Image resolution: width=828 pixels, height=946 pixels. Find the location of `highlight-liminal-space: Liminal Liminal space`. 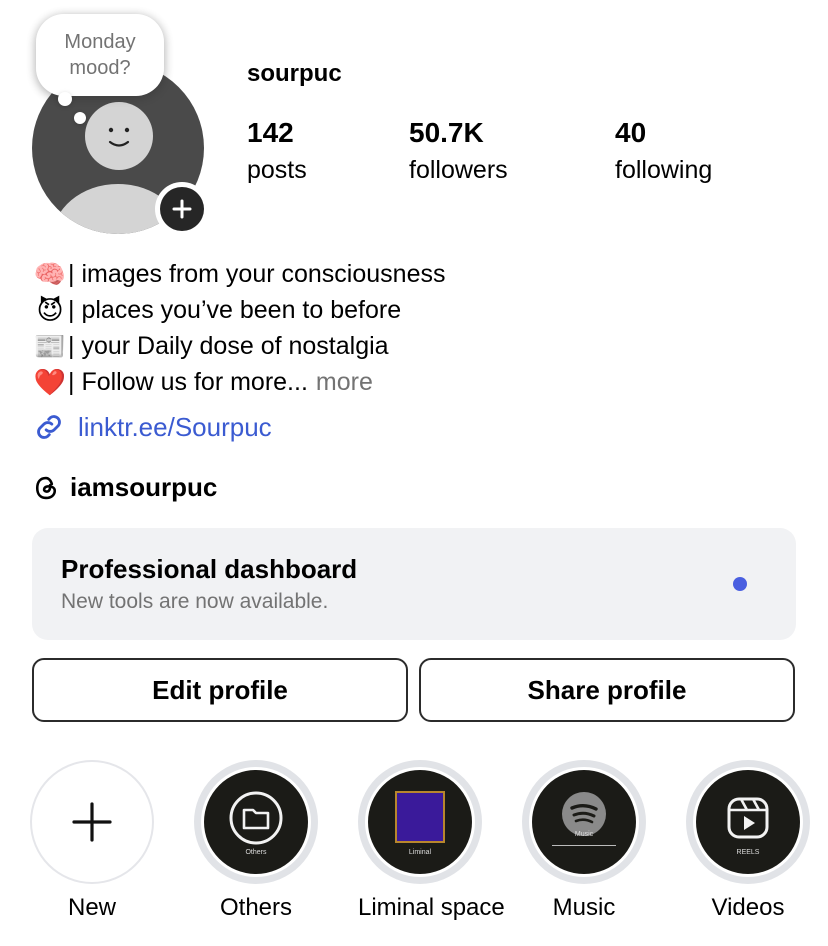

highlight-liminal-space: Liminal Liminal space is located at coordinates (431, 841).